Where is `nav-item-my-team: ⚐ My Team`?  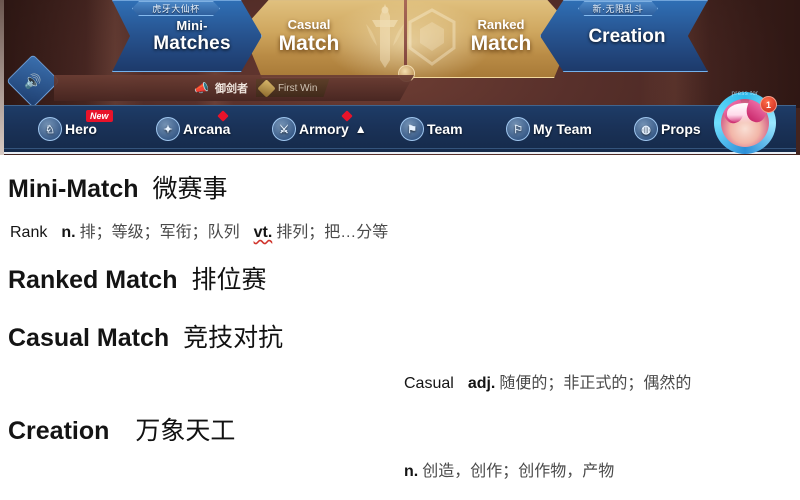
nav-item-my-team: ⚐ My Team is located at coordinates (549, 129).